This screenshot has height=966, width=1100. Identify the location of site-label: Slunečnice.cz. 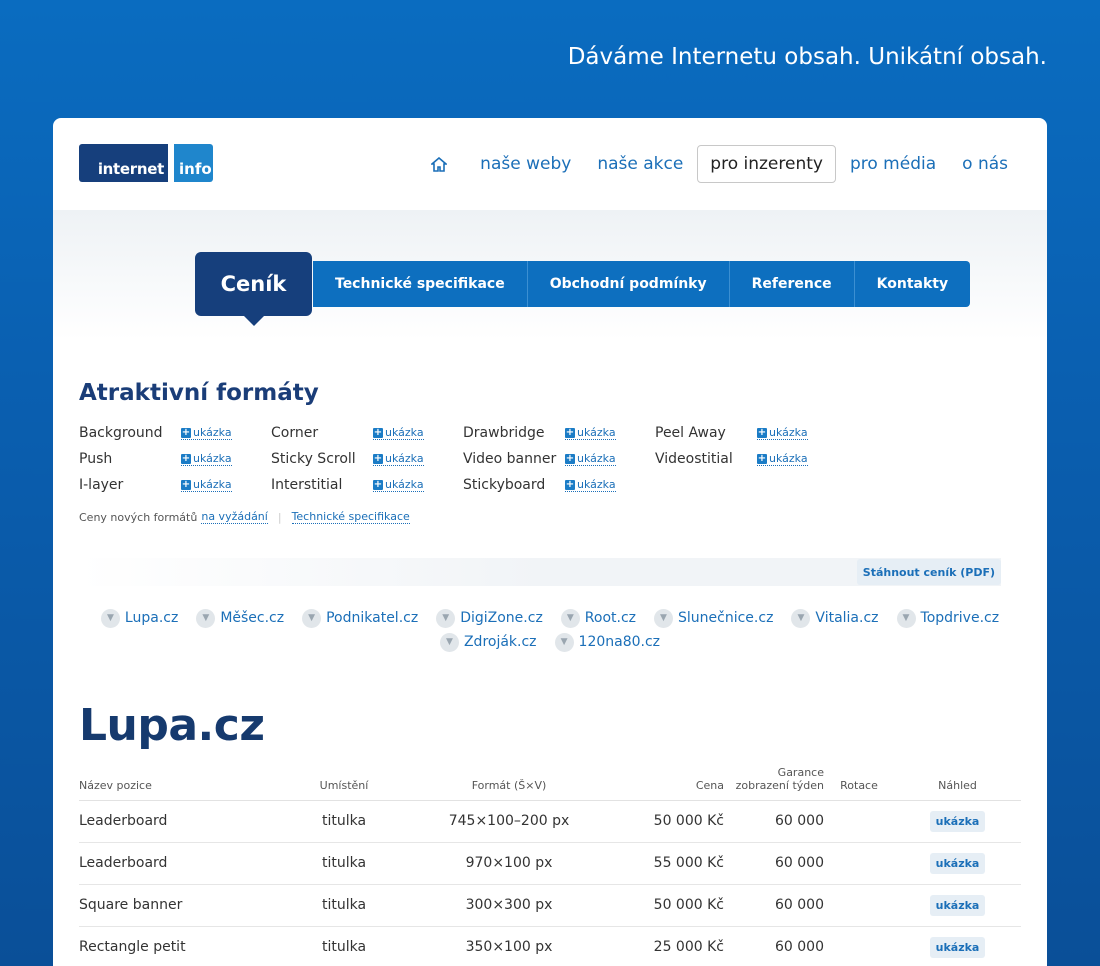
(726, 618).